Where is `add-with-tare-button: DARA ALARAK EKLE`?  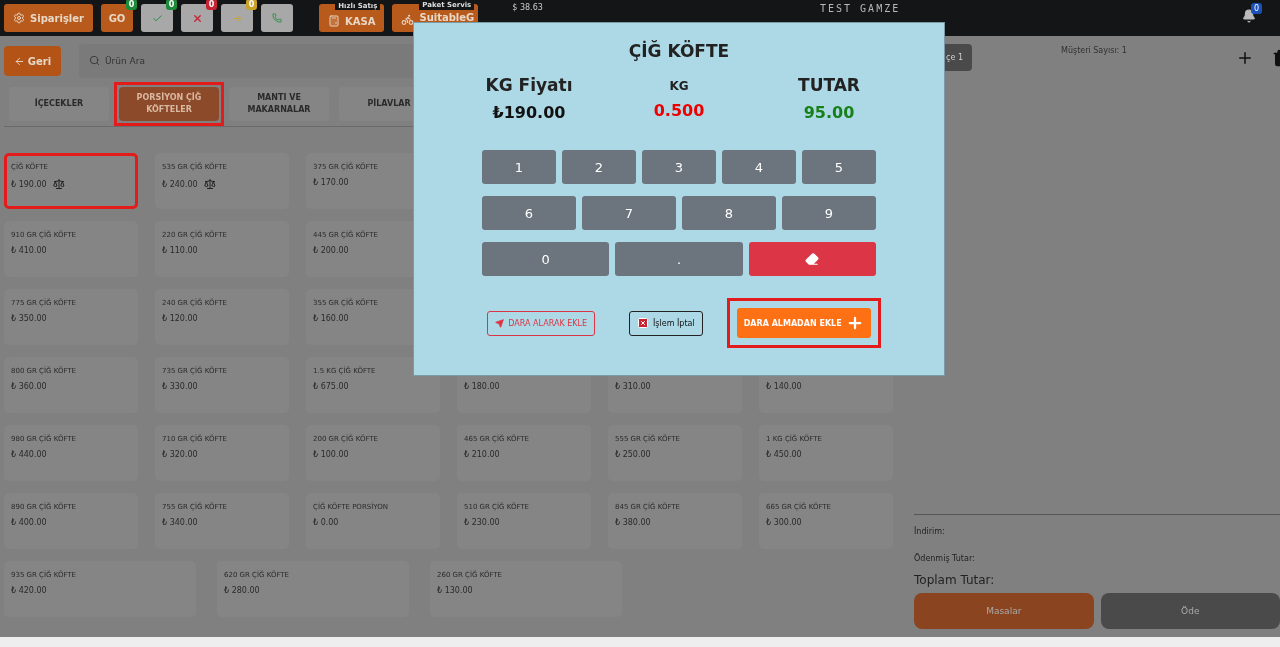 add-with-tare-button: DARA ALARAK EKLE is located at coordinates (541, 323).